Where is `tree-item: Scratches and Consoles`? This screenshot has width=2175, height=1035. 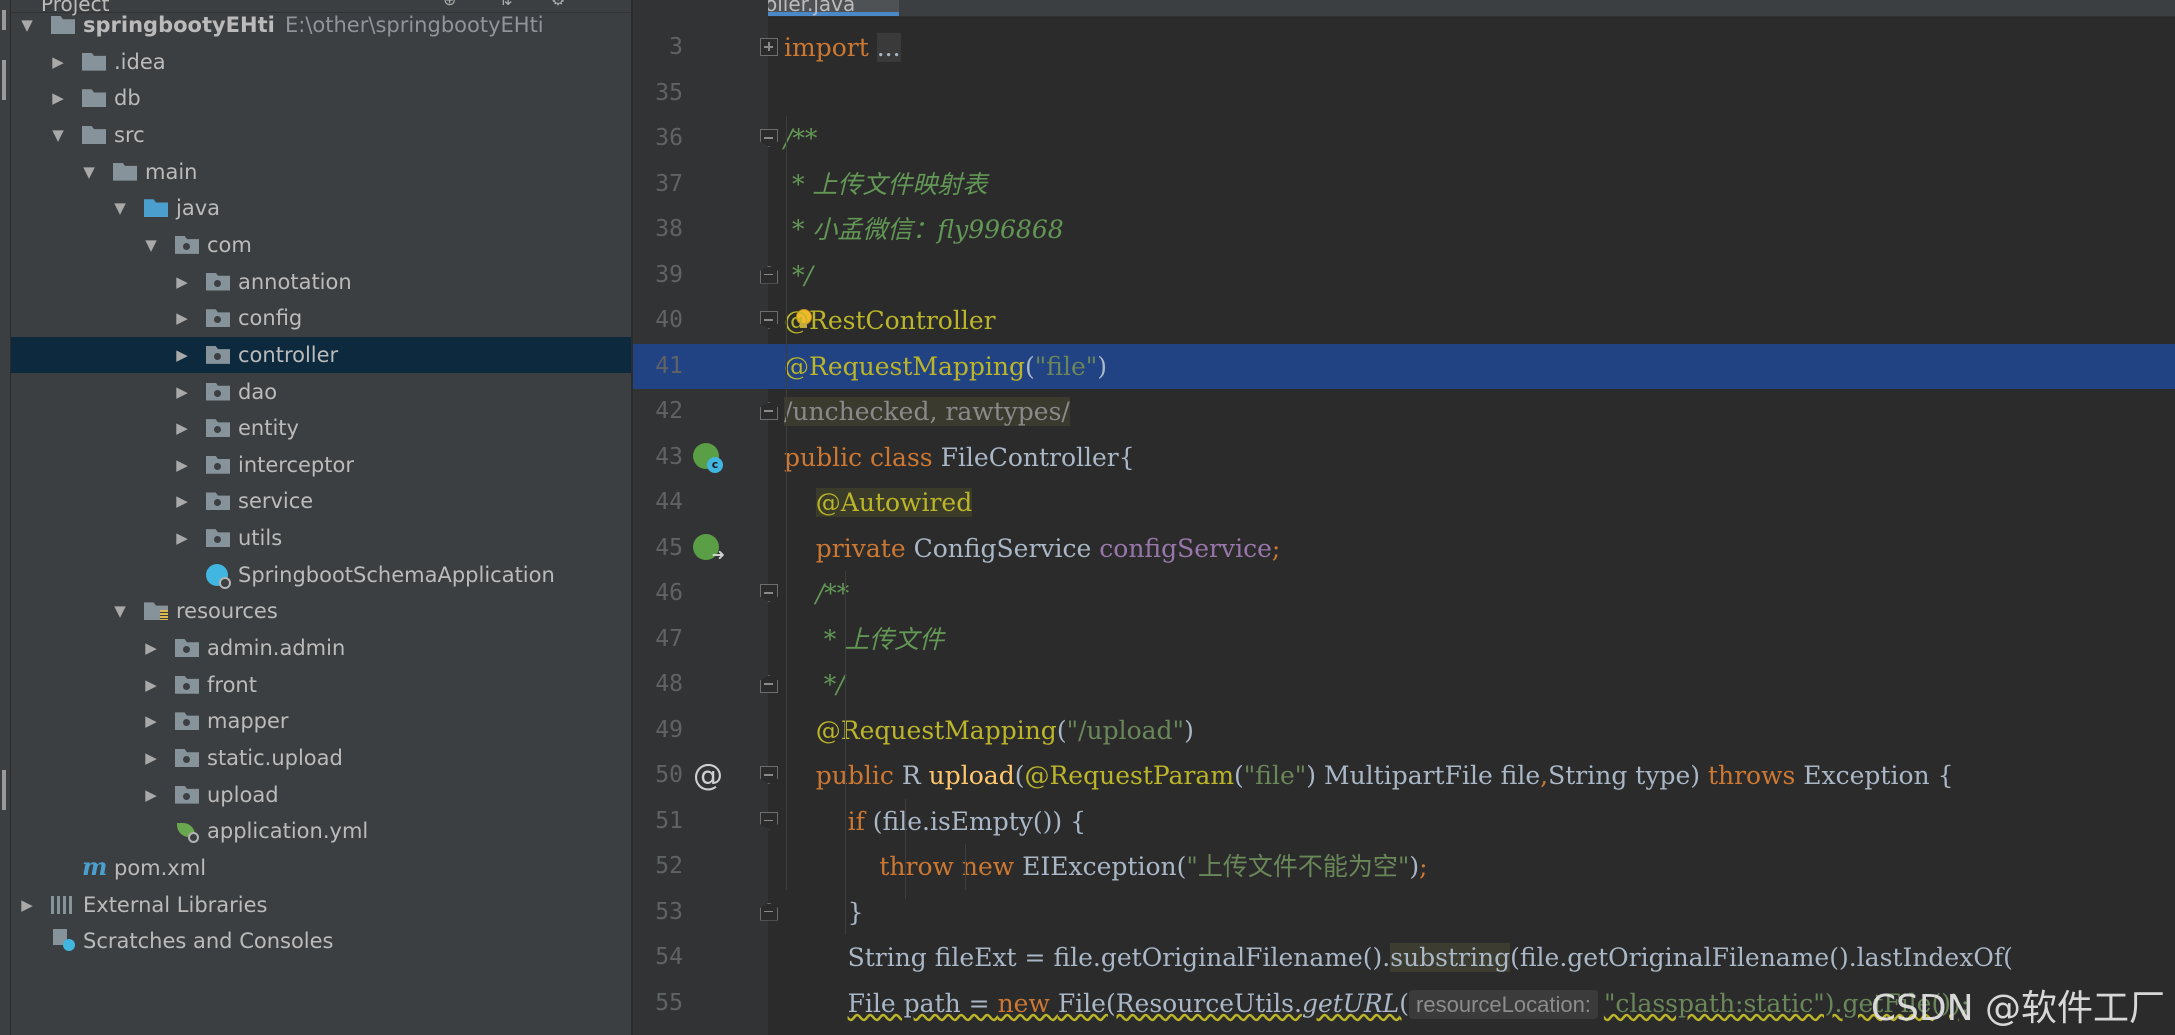
tree-item: Scratches and Consoles is located at coordinates (321, 941).